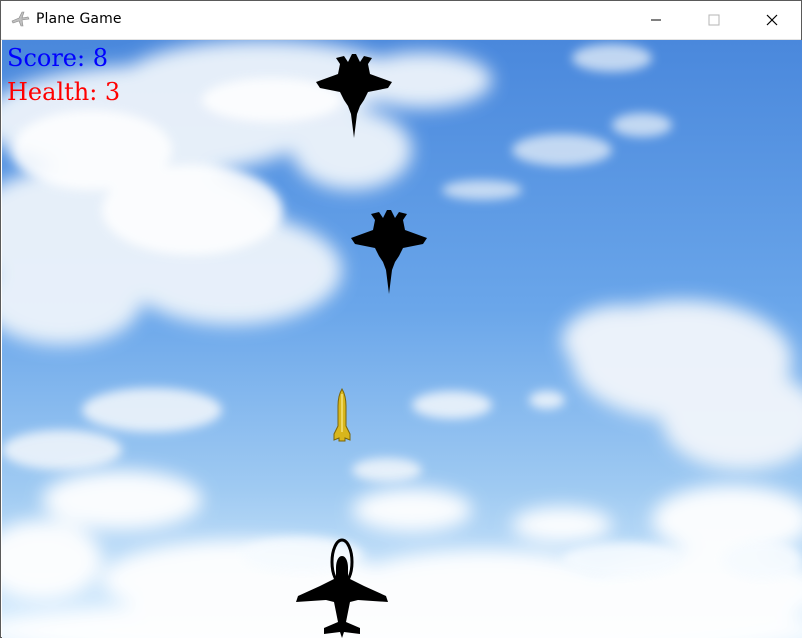 Image resolution: width=802 pixels, height=638 pixels. I want to click on minimize-button, so click(656, 20).